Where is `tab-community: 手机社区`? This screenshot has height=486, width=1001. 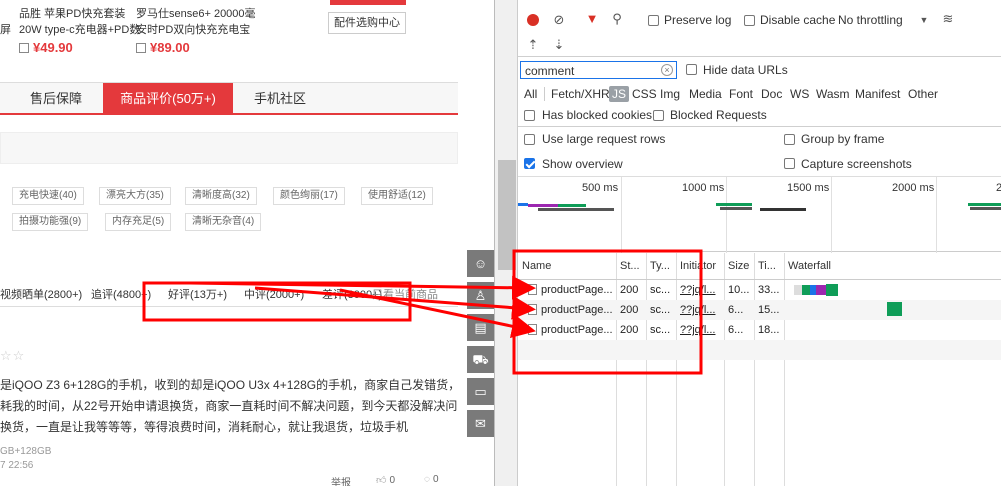
tab-community: 手机社区 is located at coordinates (280, 98).